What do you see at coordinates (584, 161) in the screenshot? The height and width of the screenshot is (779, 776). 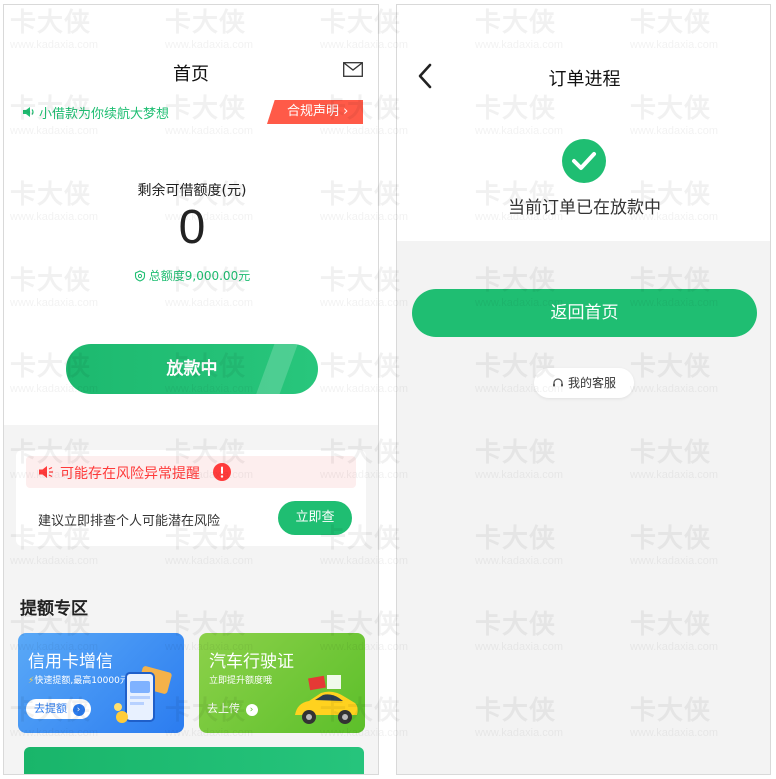 I see `check-circle-icon` at bounding box center [584, 161].